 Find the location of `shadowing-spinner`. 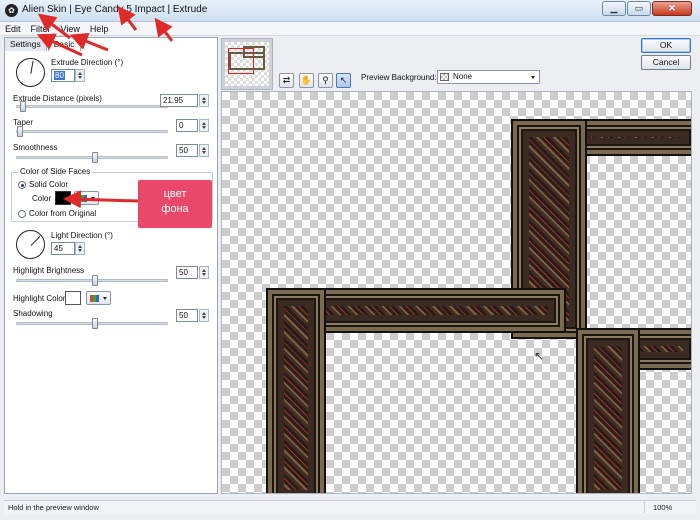

shadowing-spinner is located at coordinates (204, 315).